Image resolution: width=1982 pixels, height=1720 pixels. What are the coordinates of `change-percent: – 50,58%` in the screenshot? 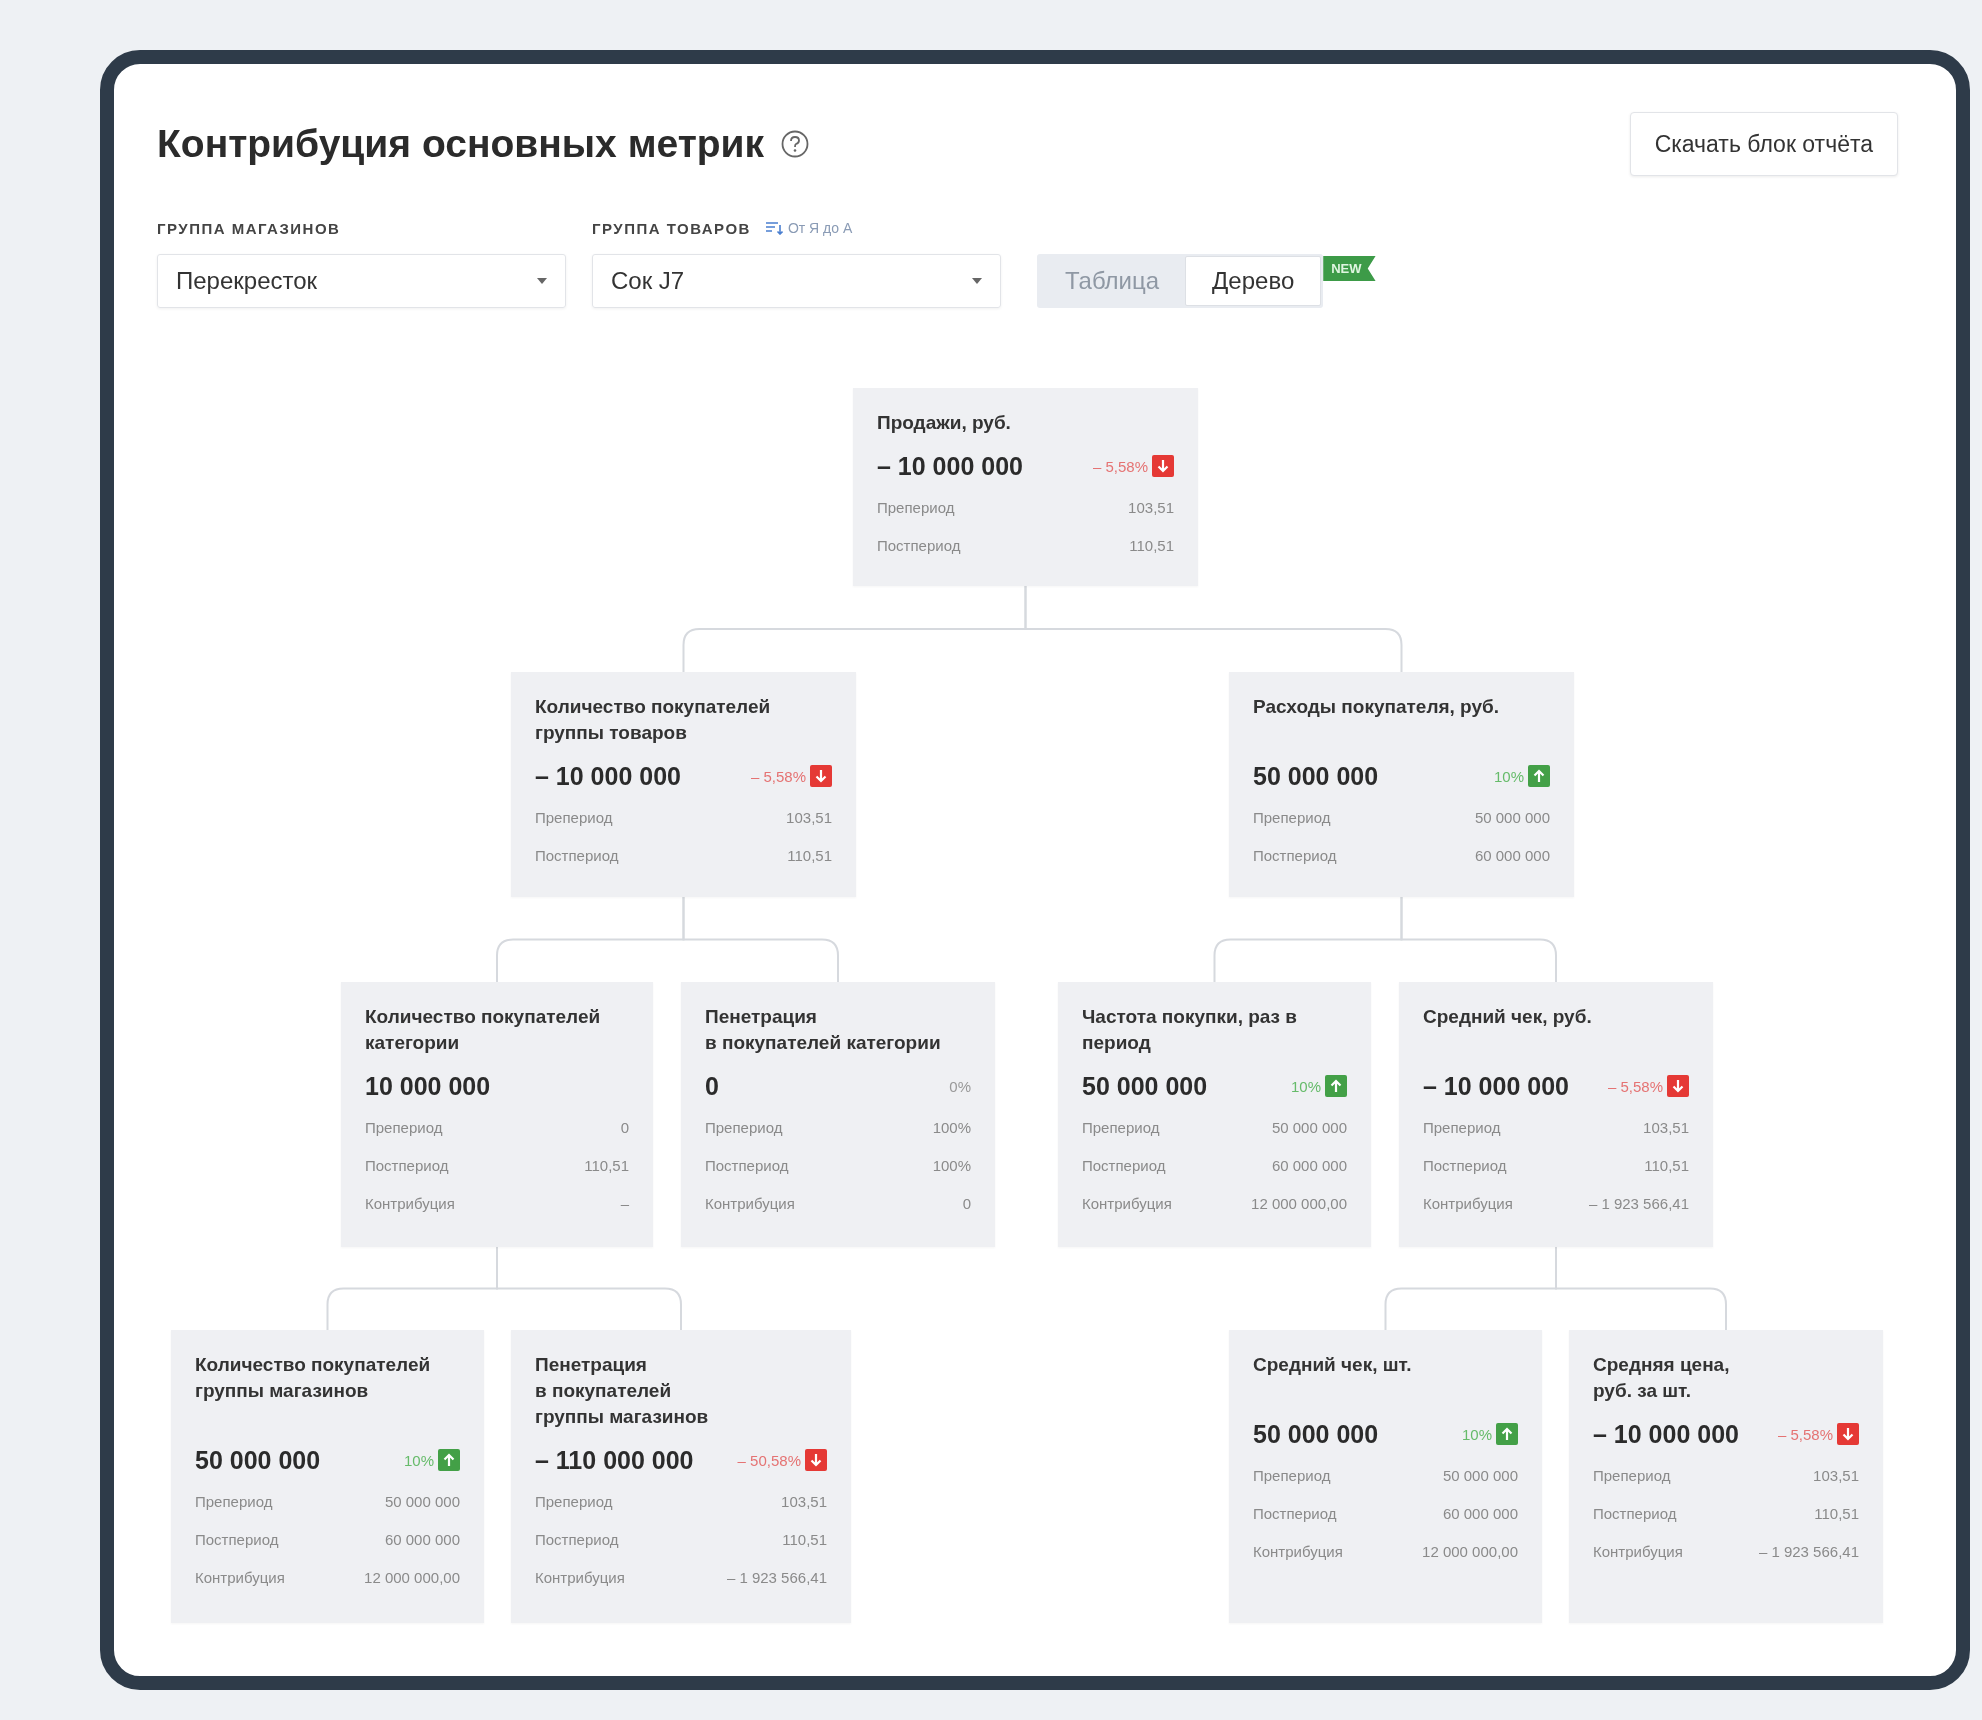 It's located at (769, 1460).